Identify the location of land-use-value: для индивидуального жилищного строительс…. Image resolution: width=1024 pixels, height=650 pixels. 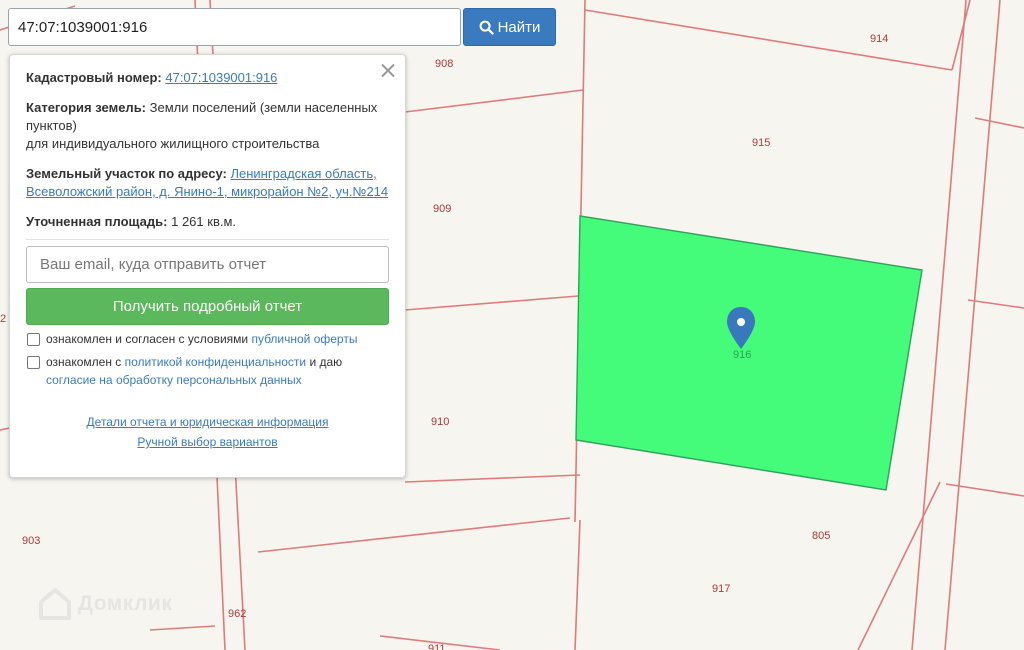
(173, 143).